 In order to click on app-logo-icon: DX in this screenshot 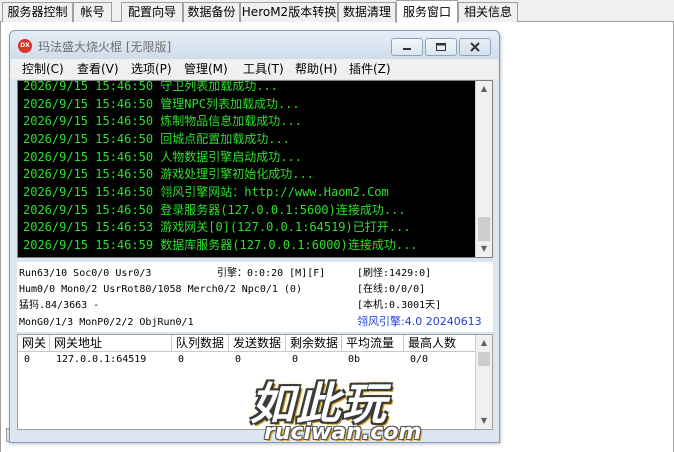, I will do `click(25, 46)`.